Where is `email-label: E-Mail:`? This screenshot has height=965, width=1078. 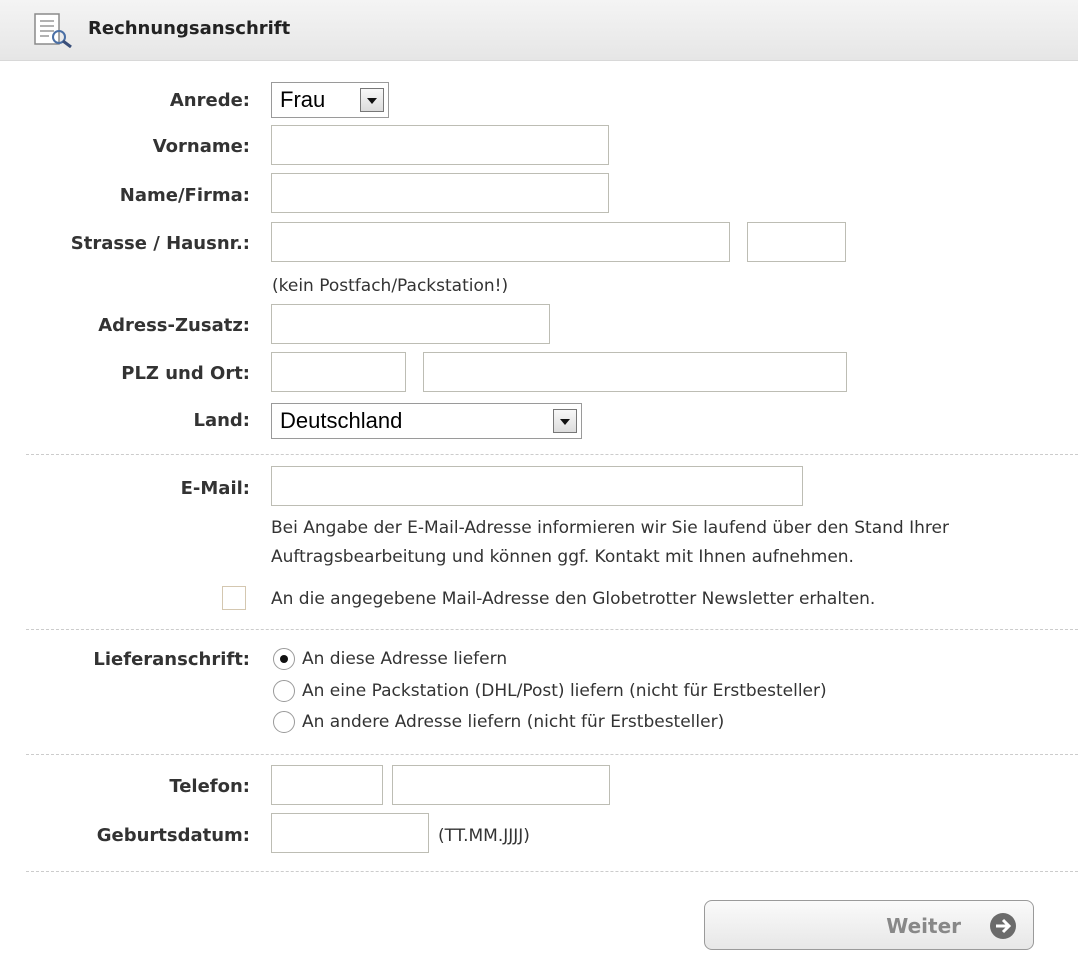 email-label: E-Mail: is located at coordinates (215, 488).